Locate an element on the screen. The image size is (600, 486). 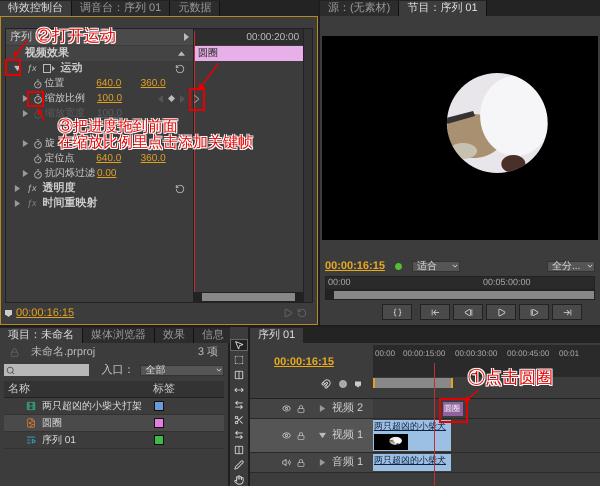
play-icon is located at coordinates (501, 312).